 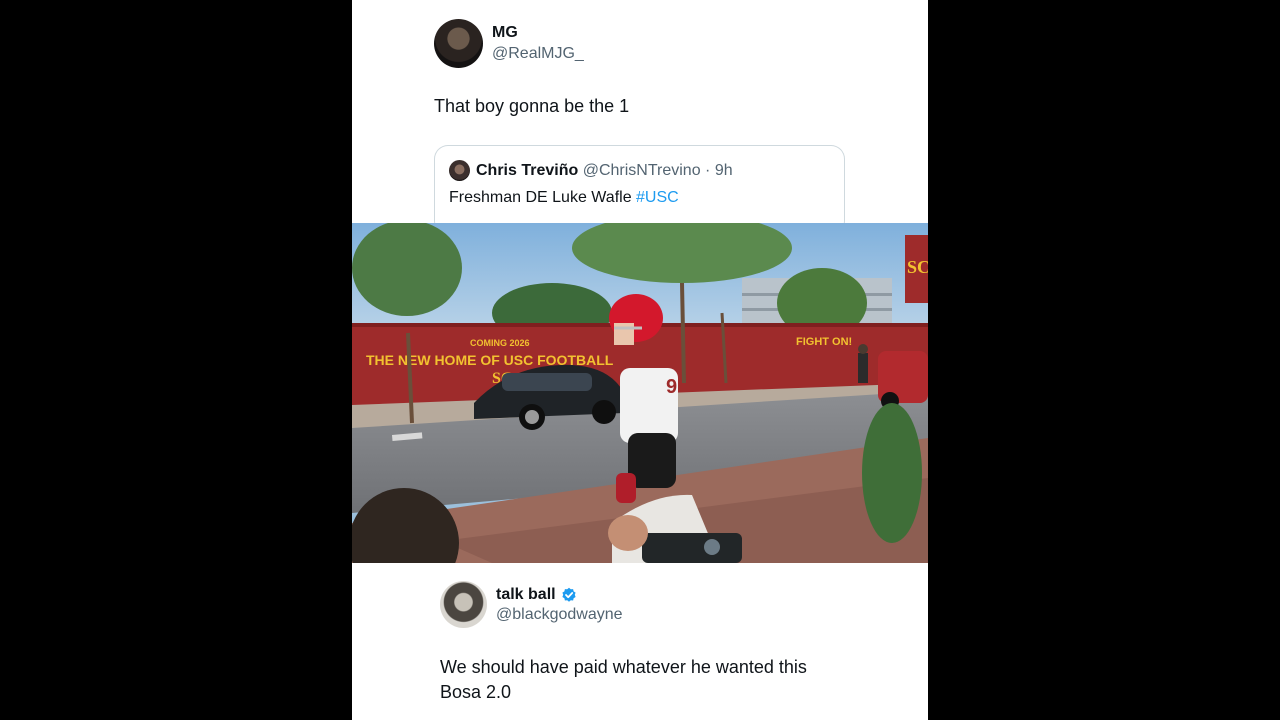 What do you see at coordinates (505, 33) in the screenshot?
I see `tweet-author-name: MG` at bounding box center [505, 33].